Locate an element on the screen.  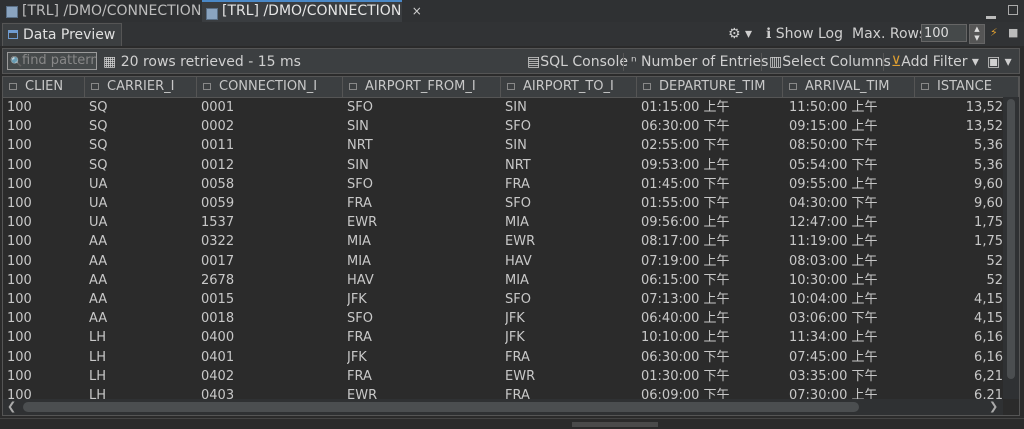
table-cell: 13,52 is located at coordinates (959, 108).